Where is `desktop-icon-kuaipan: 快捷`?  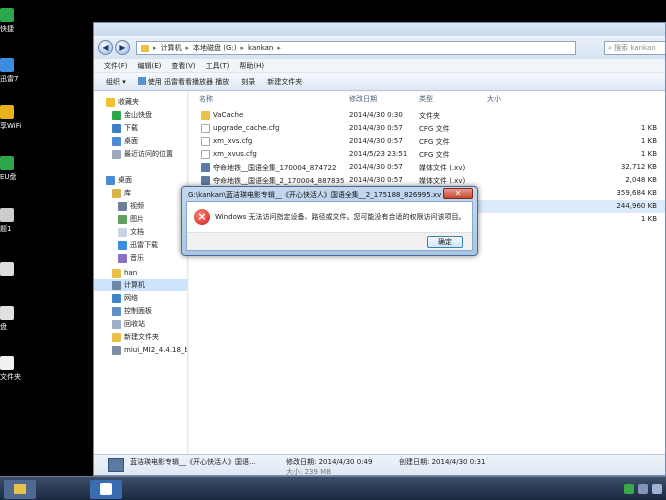
desktop-icon-kuaipan: 快捷 is located at coordinates (10, 20).